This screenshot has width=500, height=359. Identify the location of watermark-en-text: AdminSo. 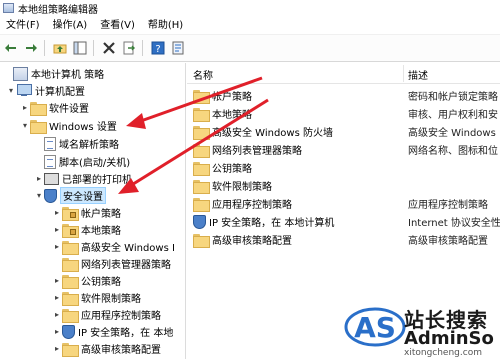
(449, 338).